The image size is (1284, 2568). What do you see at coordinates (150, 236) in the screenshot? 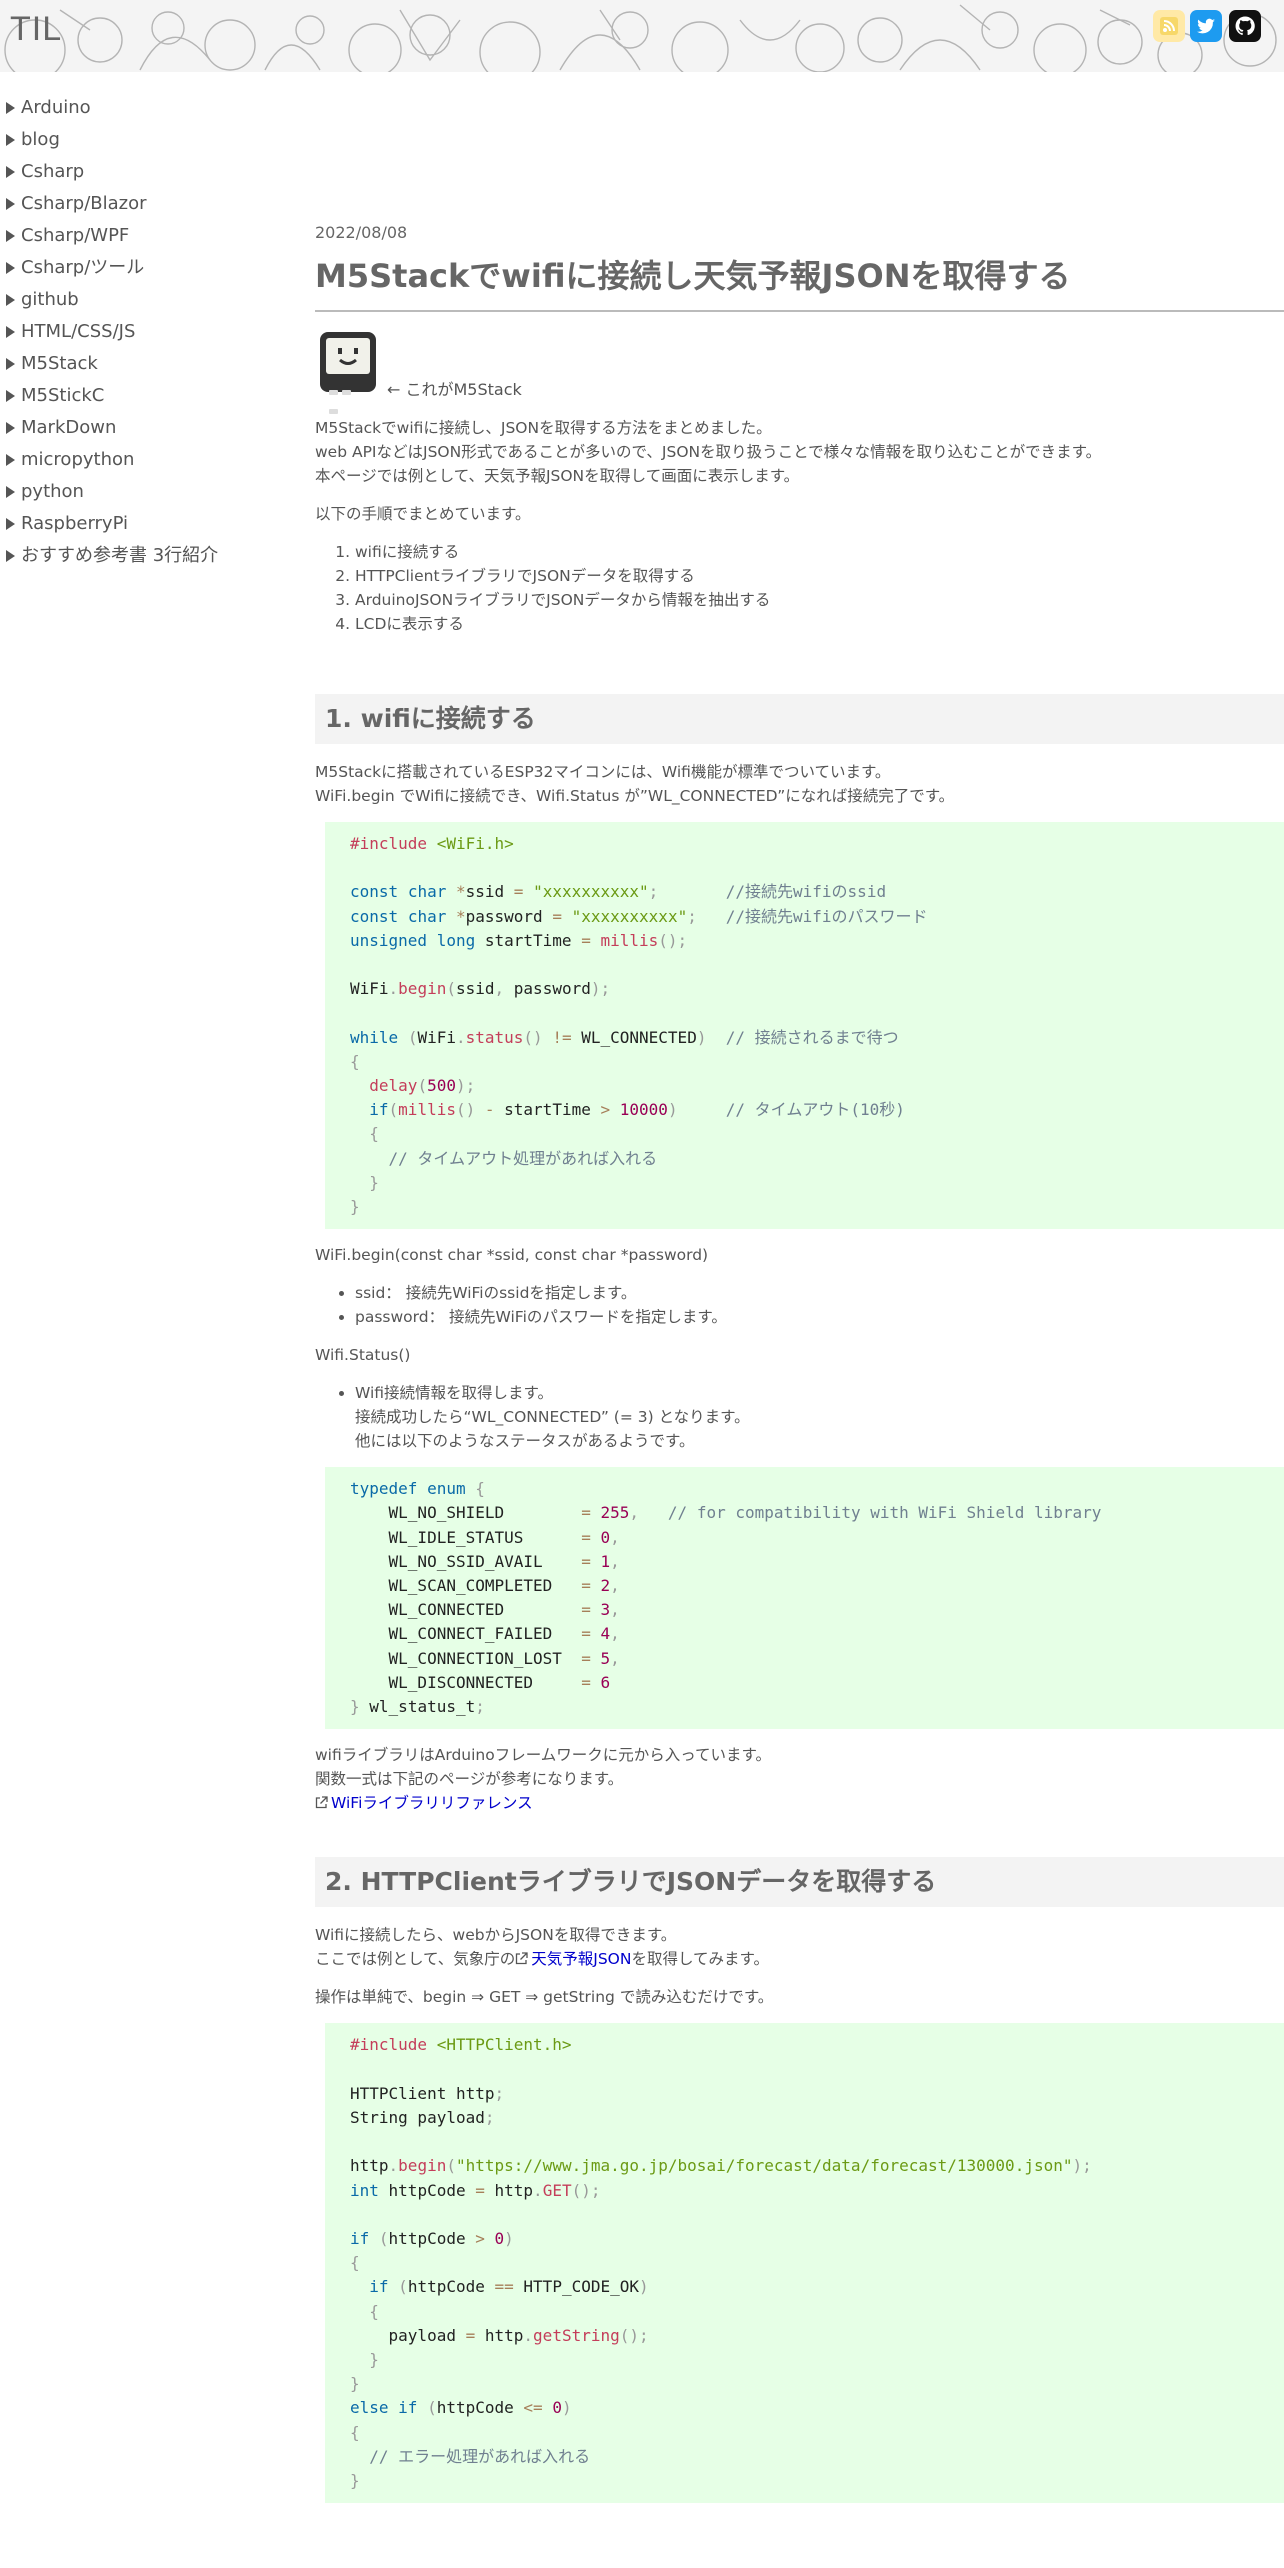
I see `sidebar-item-csharp-wpf: Csharp/WPF` at bounding box center [150, 236].